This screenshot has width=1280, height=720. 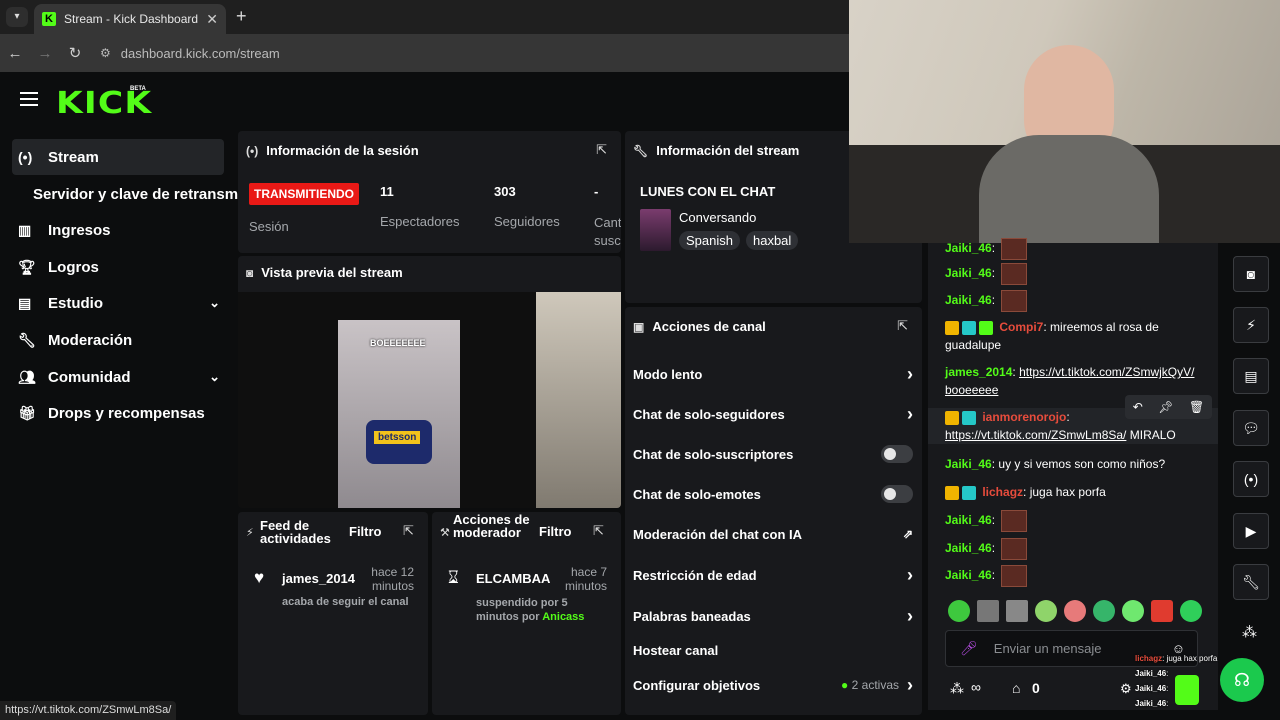 What do you see at coordinates (728, 150) in the screenshot?
I see `stream-info-title: Información del stream` at bounding box center [728, 150].